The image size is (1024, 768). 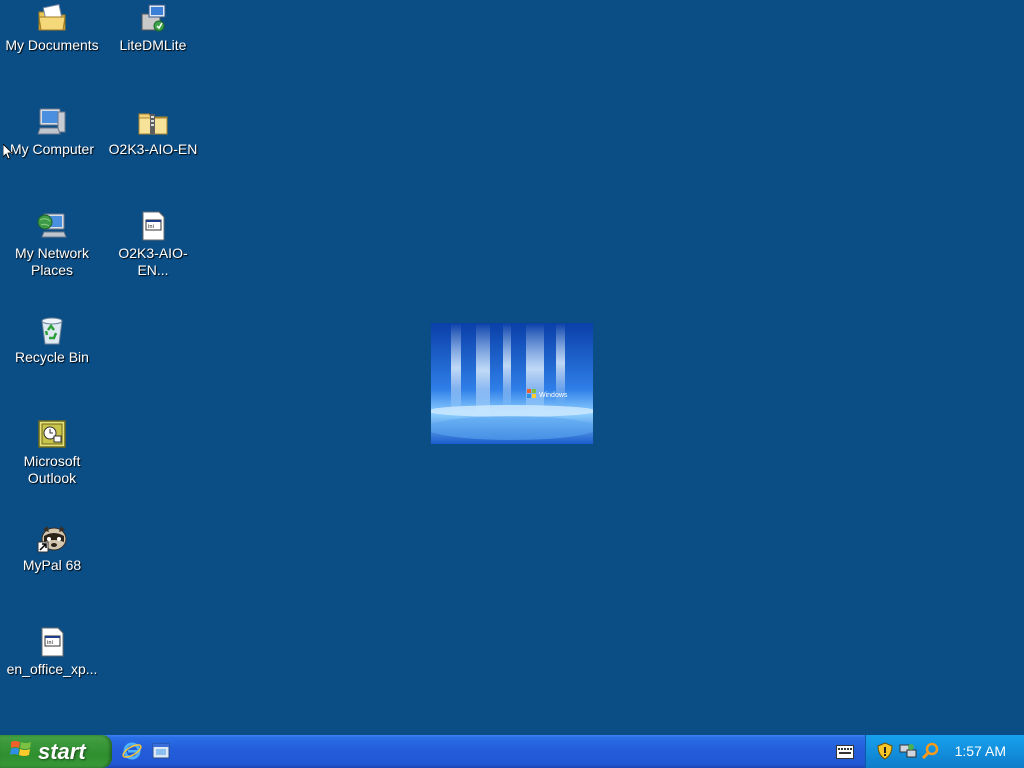 I want to click on desktop-icon-my-documents: My Documents, so click(x=52, y=28).